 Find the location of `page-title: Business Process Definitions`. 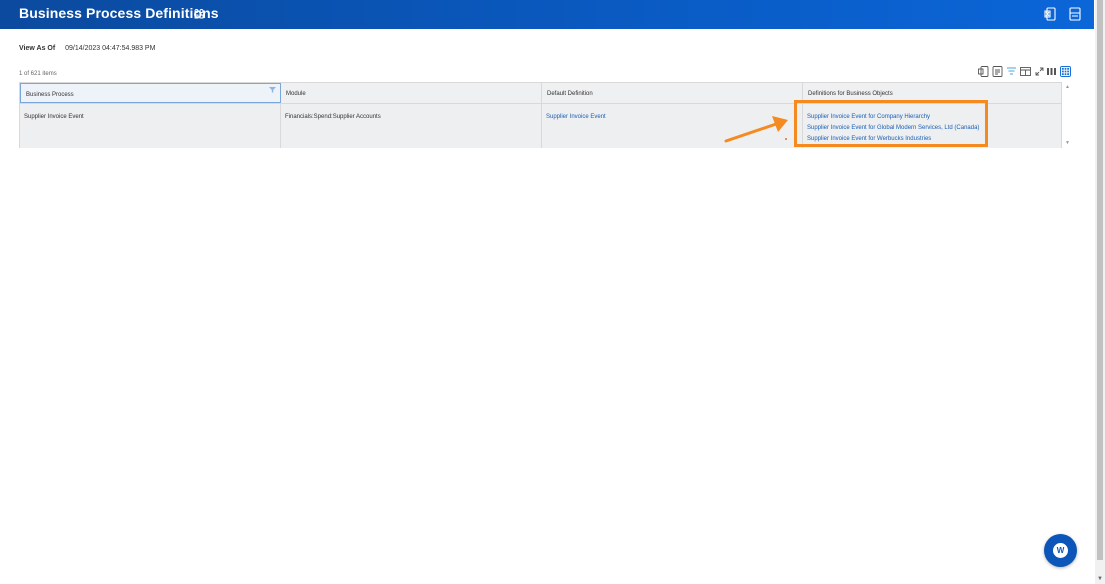

page-title: Business Process Definitions is located at coordinates (119, 13).